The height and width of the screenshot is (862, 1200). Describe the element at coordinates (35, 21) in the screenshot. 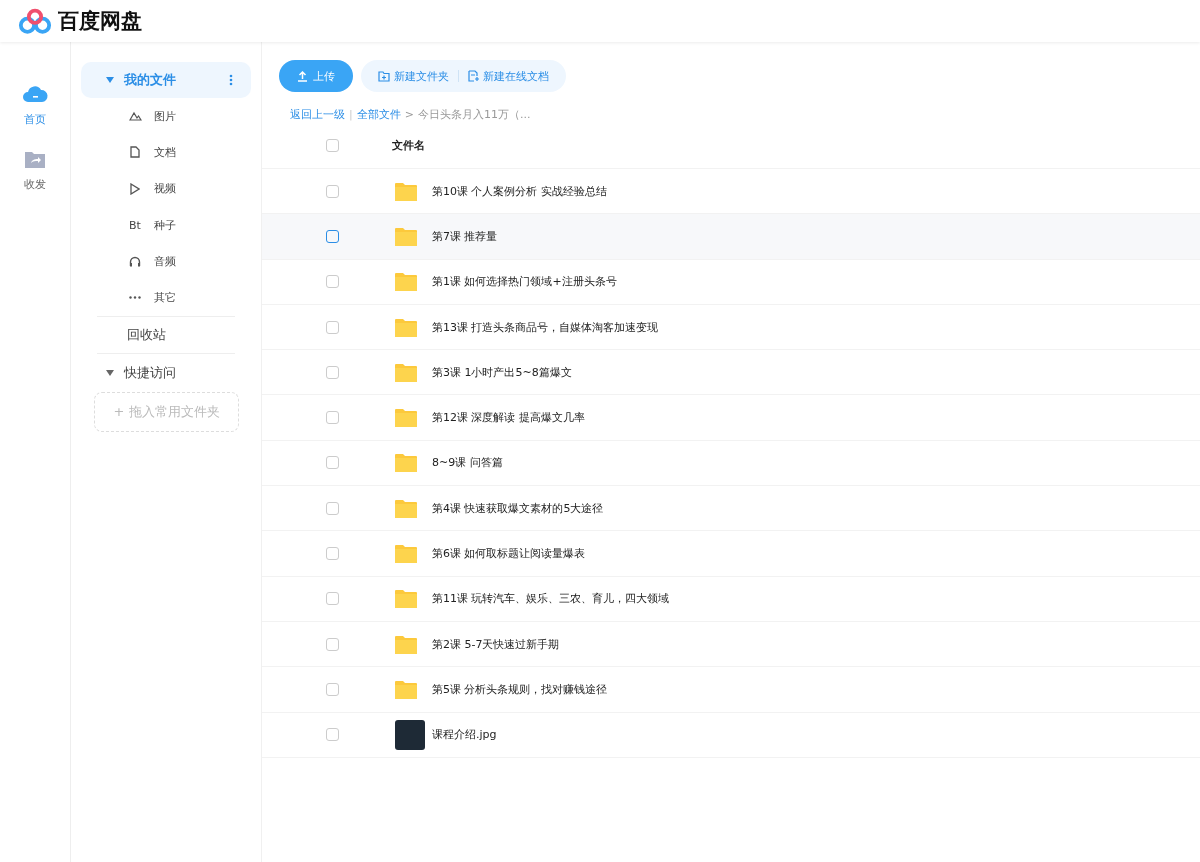

I see `logo-icon` at that location.